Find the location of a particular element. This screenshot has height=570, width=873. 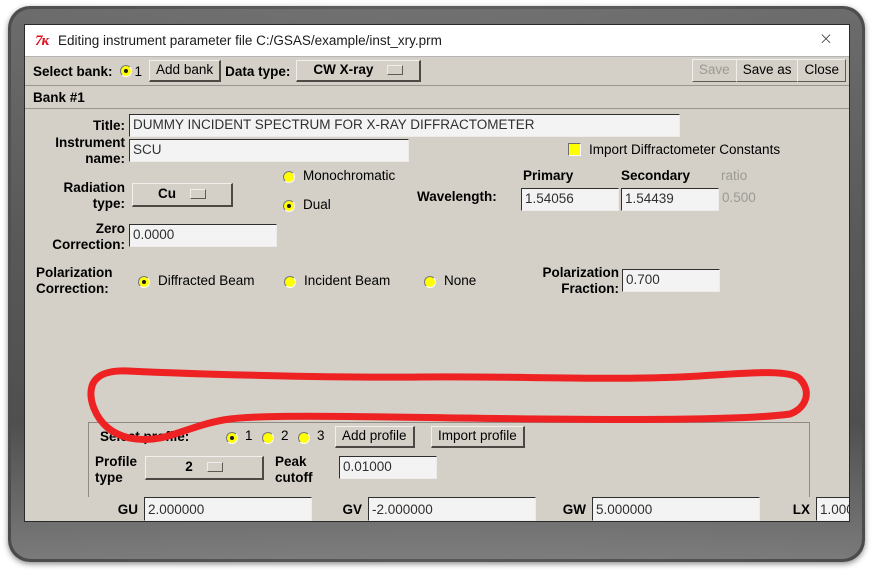

title-field-label: Title: is located at coordinates (108, 125).